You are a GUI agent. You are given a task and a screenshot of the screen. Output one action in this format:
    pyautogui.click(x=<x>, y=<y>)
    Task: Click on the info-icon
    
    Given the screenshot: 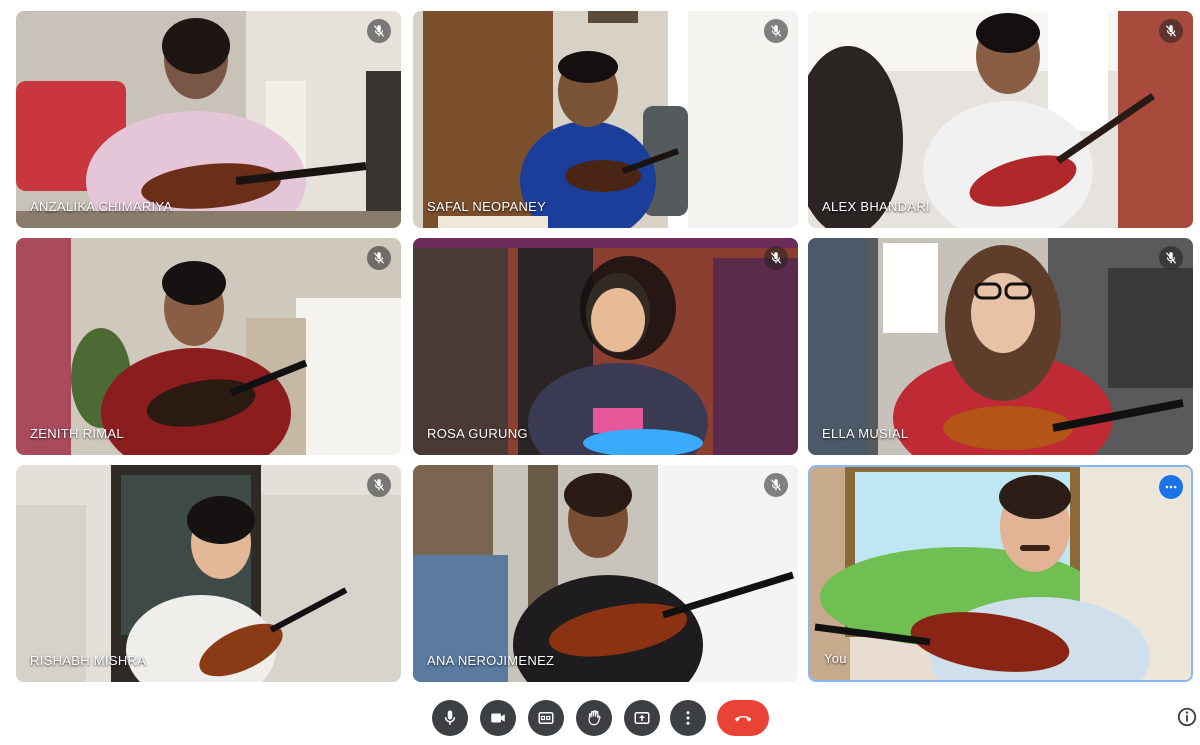 What is the action you would take?
    pyautogui.click(x=1187, y=717)
    